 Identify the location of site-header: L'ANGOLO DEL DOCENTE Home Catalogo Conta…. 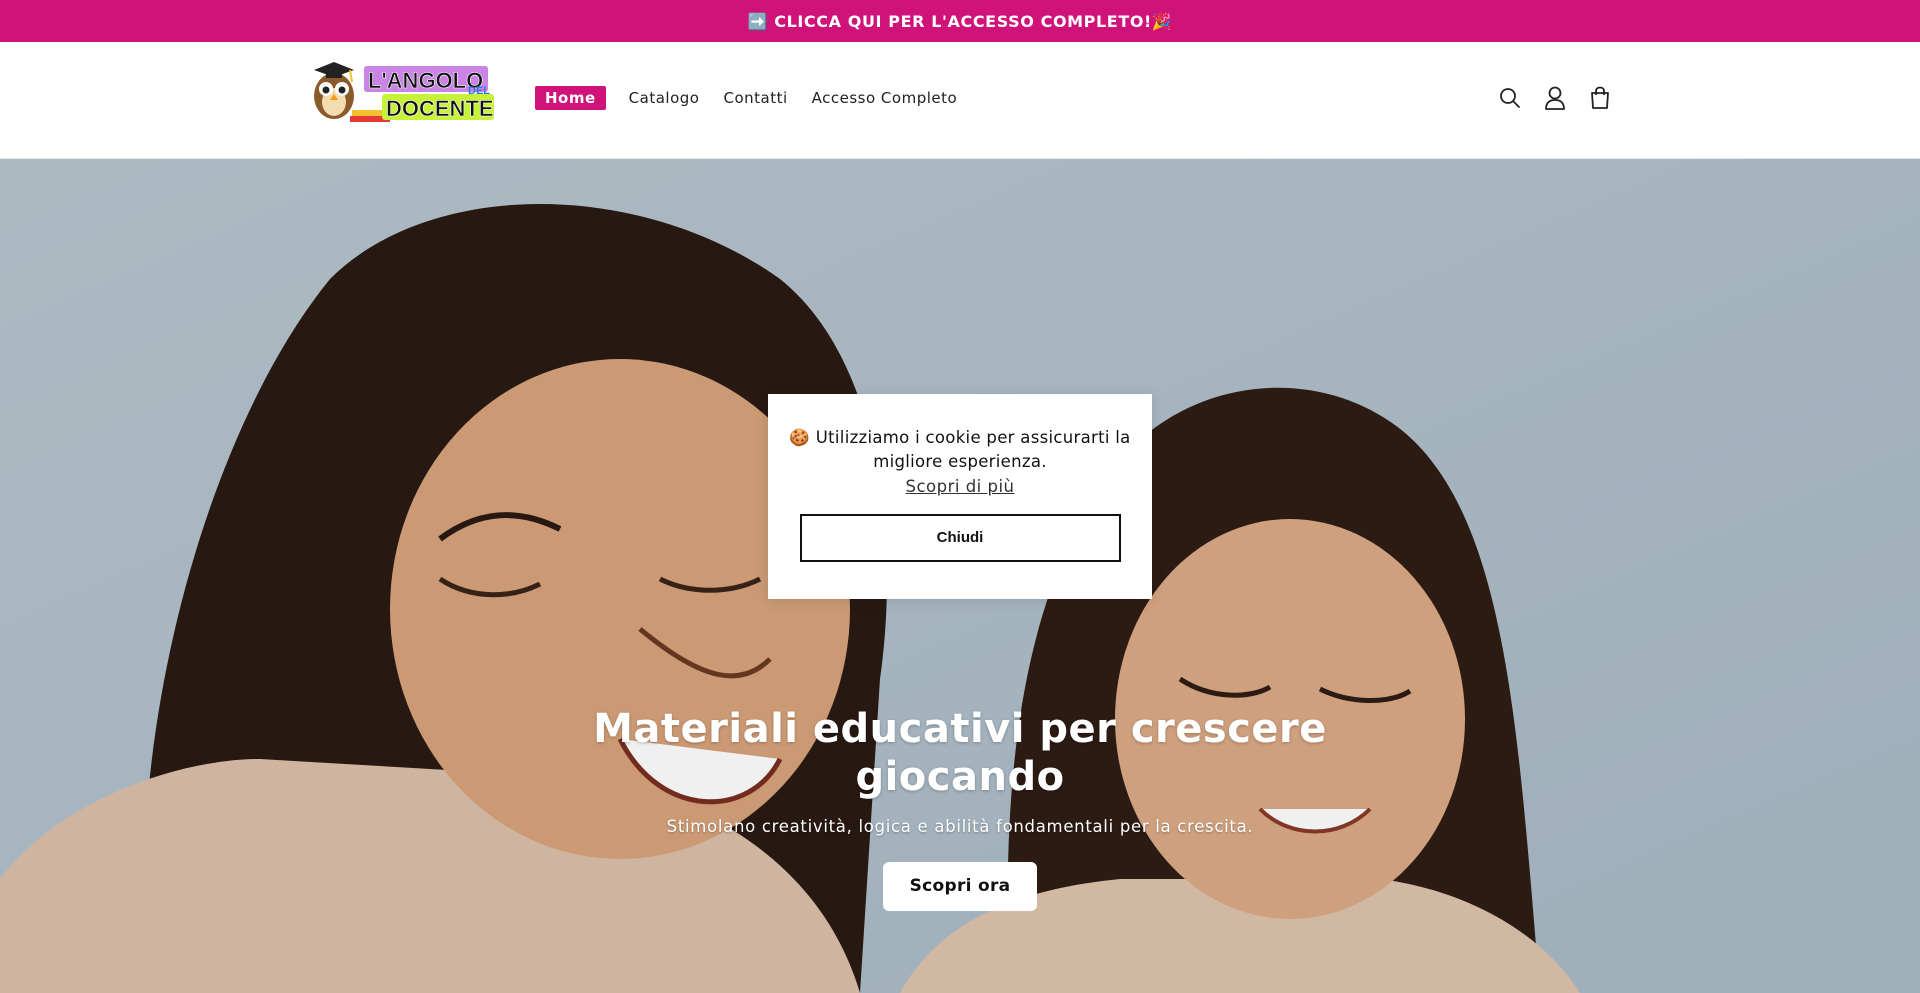
(960, 100).